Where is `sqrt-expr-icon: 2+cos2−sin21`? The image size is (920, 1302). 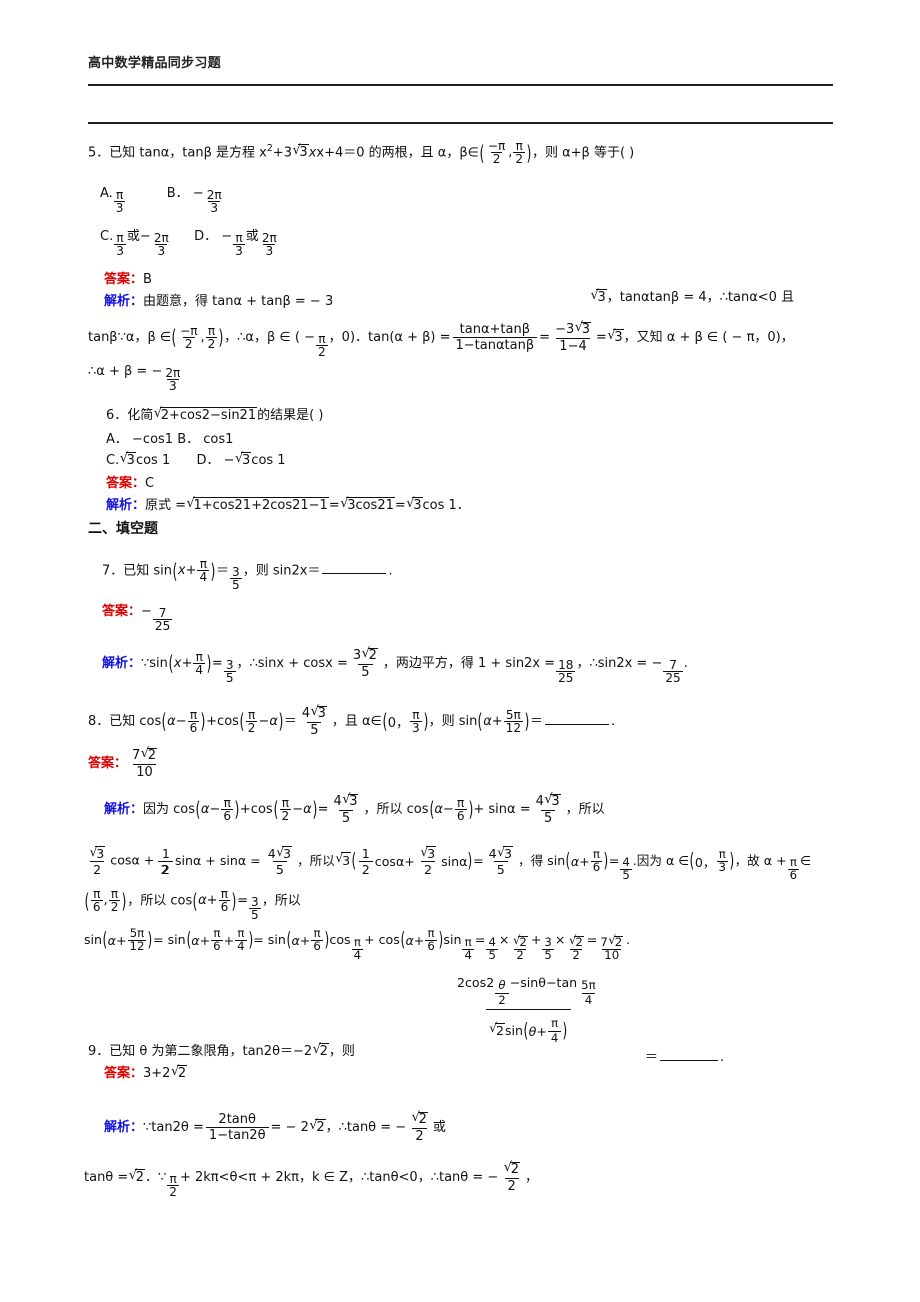
sqrt-expr-icon: 2+cos2−sin21 is located at coordinates (206, 414).